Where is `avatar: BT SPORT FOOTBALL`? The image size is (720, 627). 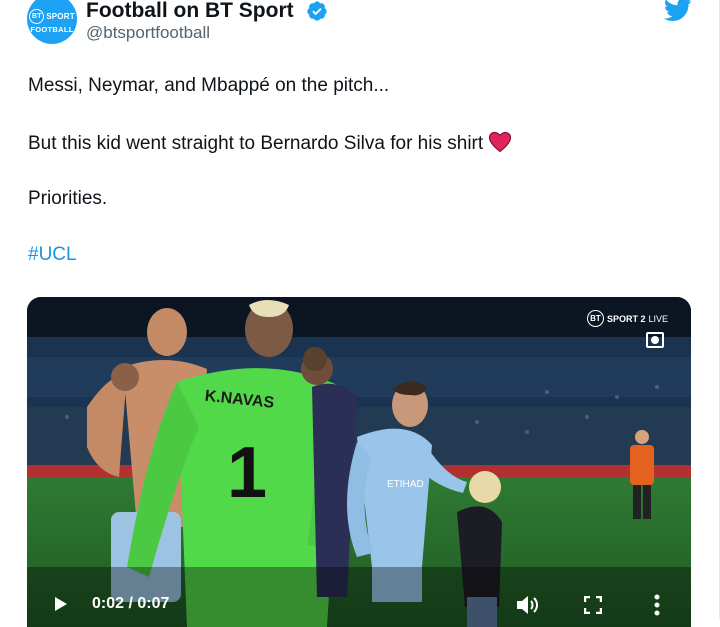
avatar: BT SPORT FOOTBALL is located at coordinates (52, 22).